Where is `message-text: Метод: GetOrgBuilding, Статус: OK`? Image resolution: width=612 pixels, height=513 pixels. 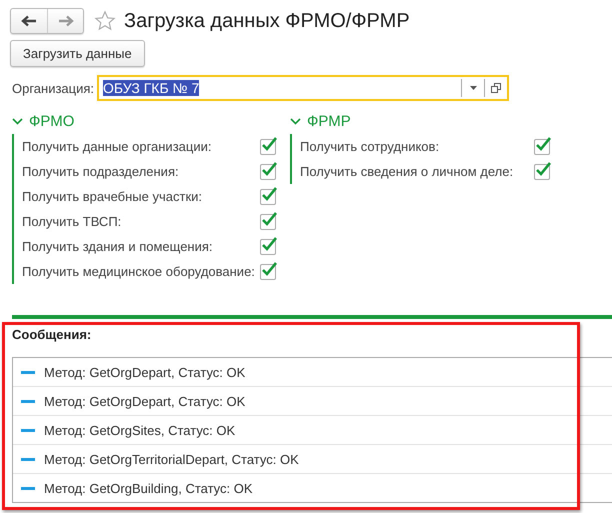
message-text: Метод: GetOrgBuilding, Статус: OK is located at coordinates (148, 488).